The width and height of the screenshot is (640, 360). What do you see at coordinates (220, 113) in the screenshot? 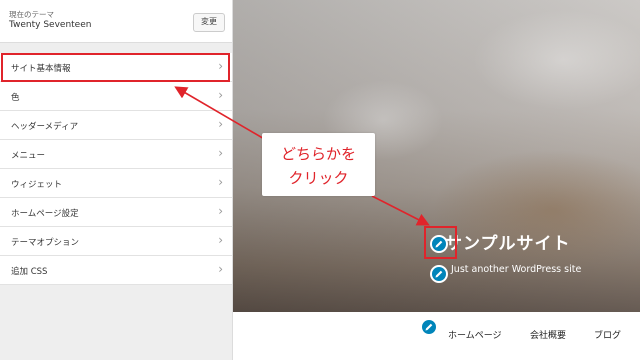
I see `arrow-to-menu` at bounding box center [220, 113].